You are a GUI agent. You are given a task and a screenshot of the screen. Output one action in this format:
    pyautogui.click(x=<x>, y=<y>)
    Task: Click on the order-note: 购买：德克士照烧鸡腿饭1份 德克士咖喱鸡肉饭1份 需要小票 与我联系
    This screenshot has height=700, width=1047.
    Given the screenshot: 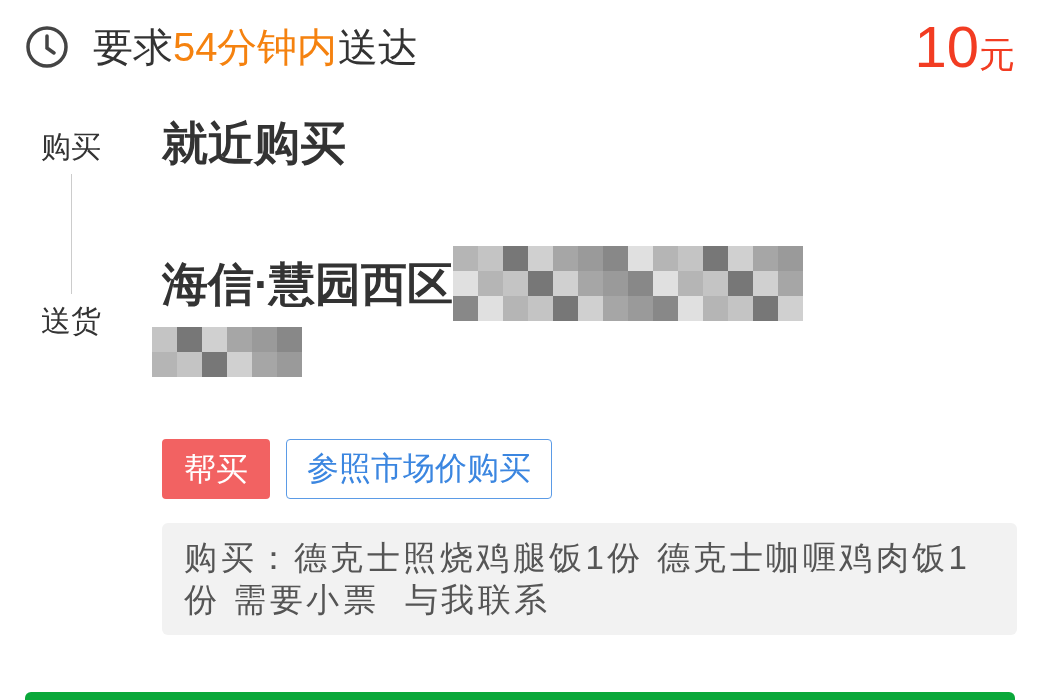 What is the action you would take?
    pyautogui.click(x=589, y=579)
    